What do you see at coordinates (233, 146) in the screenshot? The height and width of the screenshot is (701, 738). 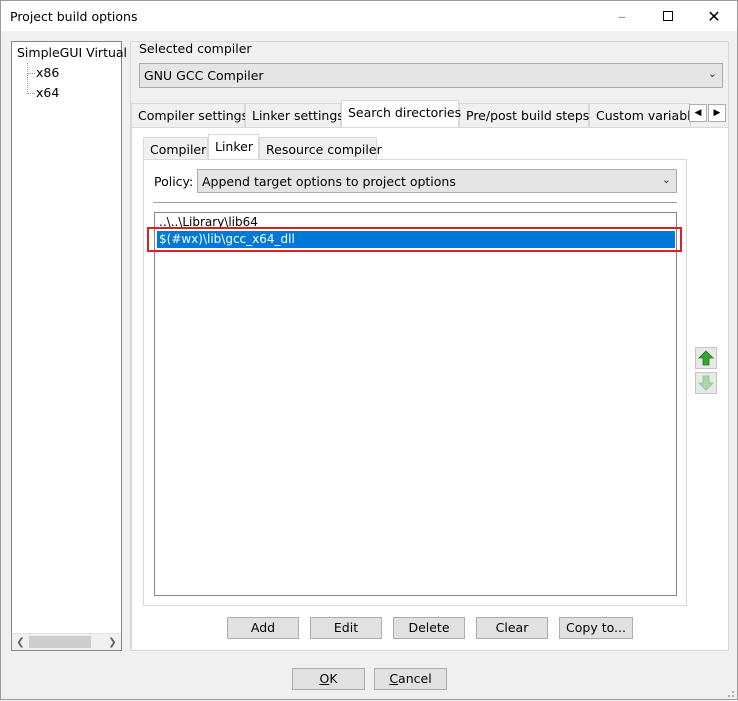 I see `subtab-linker: Linker` at bounding box center [233, 146].